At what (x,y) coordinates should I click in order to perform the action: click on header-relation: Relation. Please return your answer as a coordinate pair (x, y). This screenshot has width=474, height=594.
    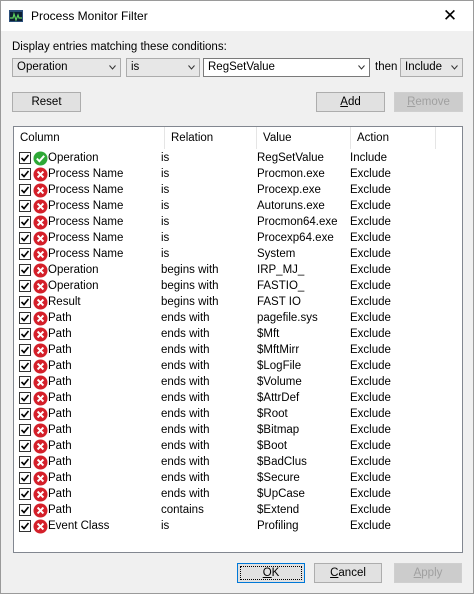
    Looking at the image, I should click on (211, 138).